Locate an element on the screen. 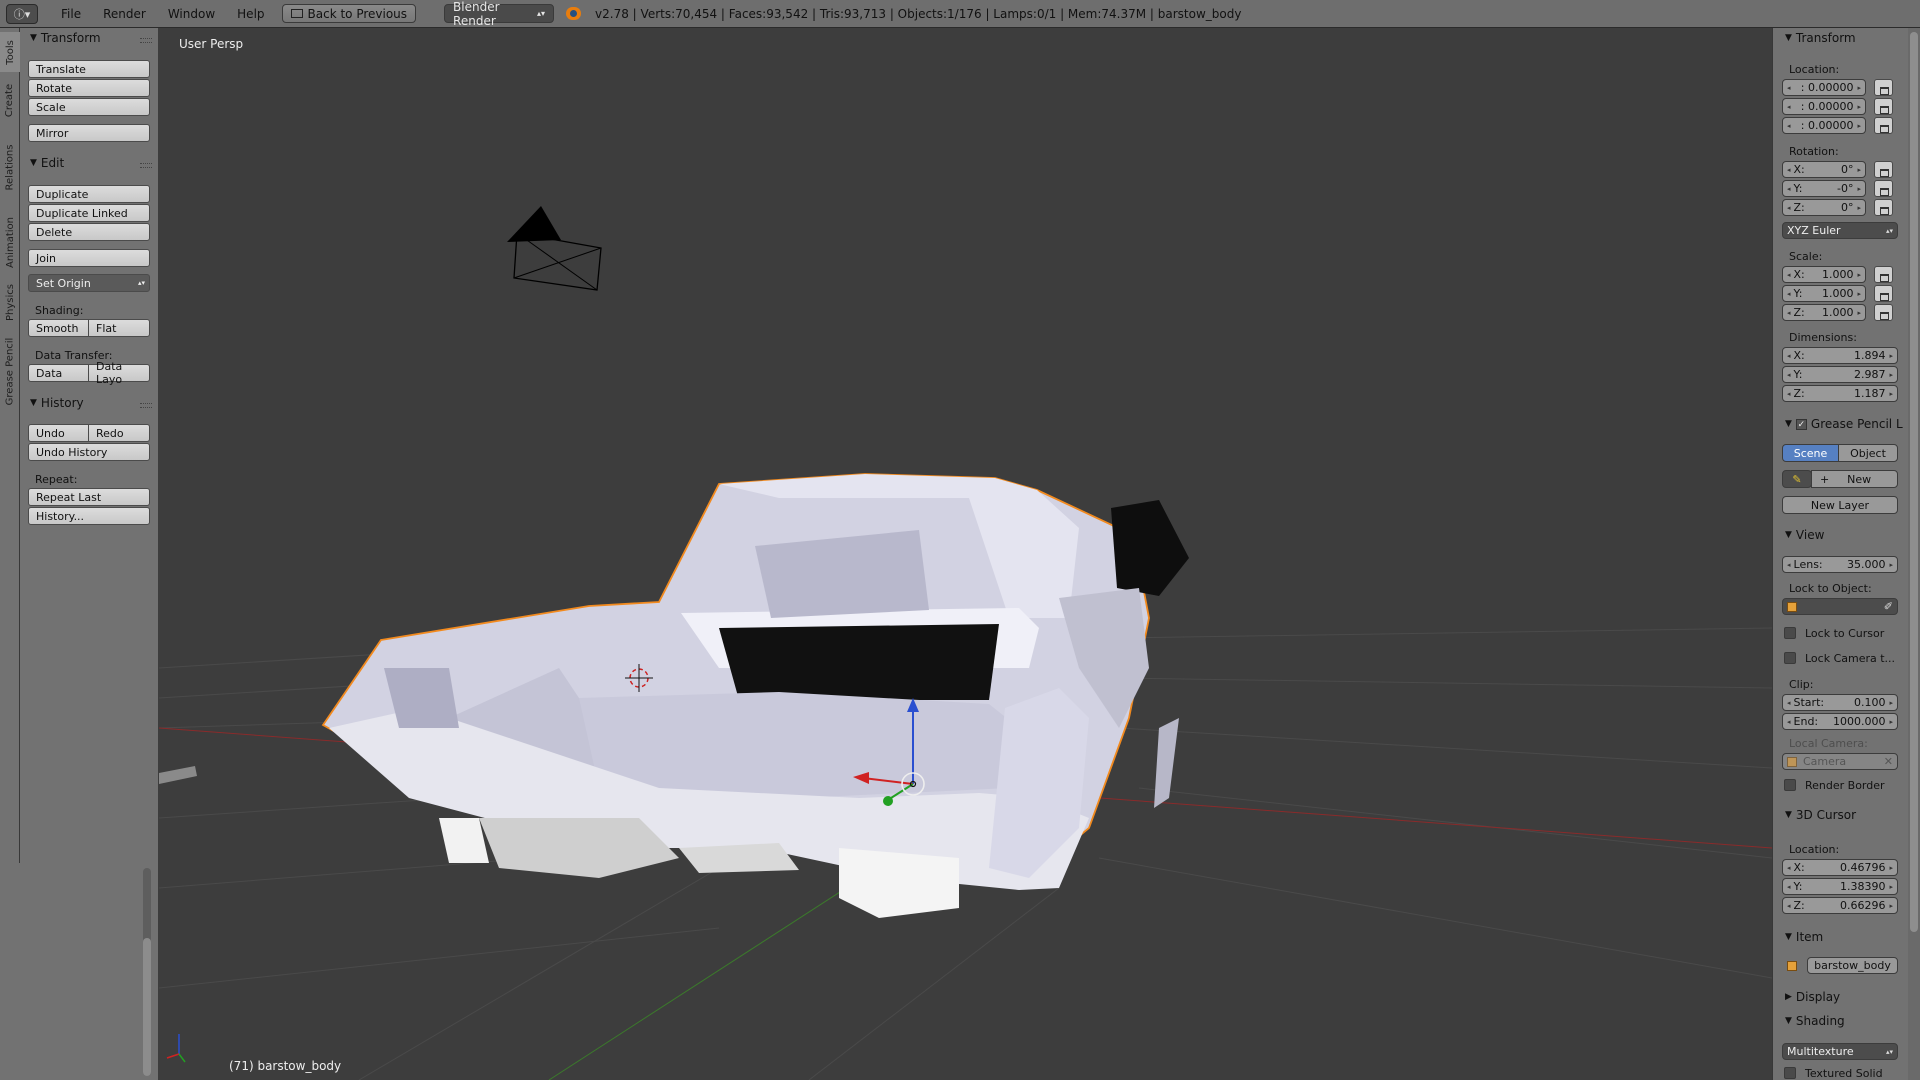 The height and width of the screenshot is (1080, 1920). tab-relations: Relations is located at coordinates (10, 167).